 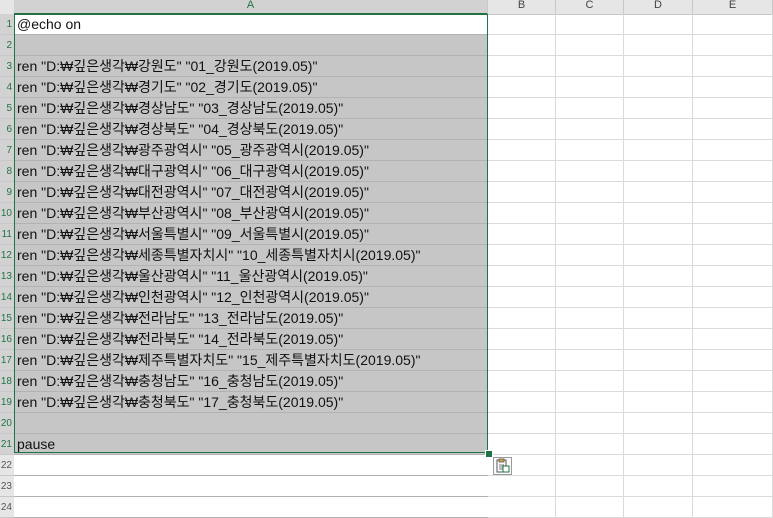 I want to click on cell-a: ren "D:₩깊은생각₩강원도" "01_강원도(2019.05)", so click(x=251, y=66).